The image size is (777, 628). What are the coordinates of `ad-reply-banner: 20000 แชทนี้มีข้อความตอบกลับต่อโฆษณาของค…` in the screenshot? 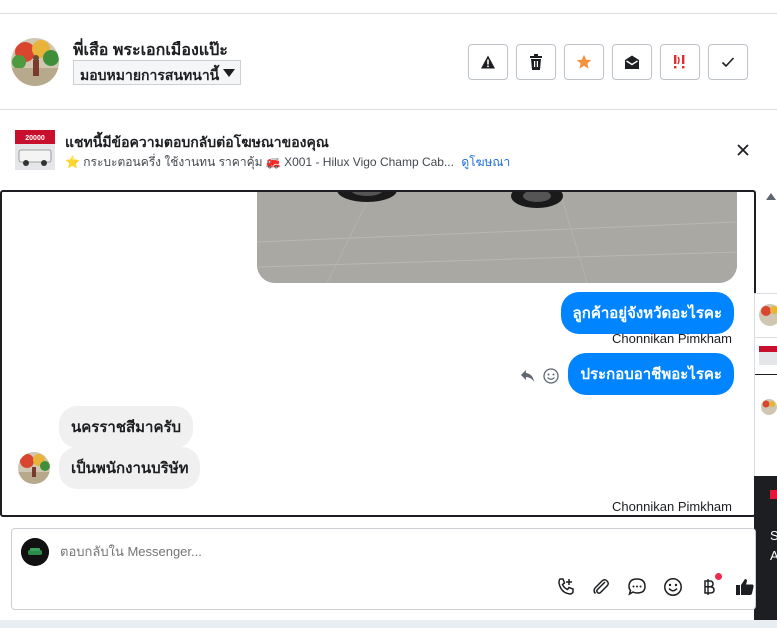 It's located at (388, 150).